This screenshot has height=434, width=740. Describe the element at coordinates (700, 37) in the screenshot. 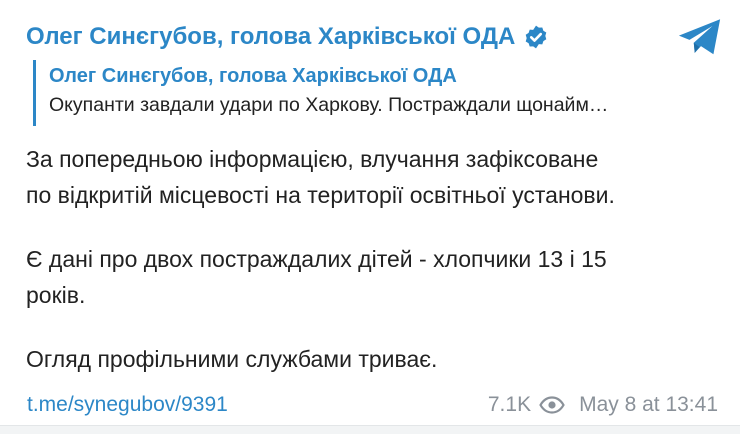

I see `telegram-plane-icon` at that location.